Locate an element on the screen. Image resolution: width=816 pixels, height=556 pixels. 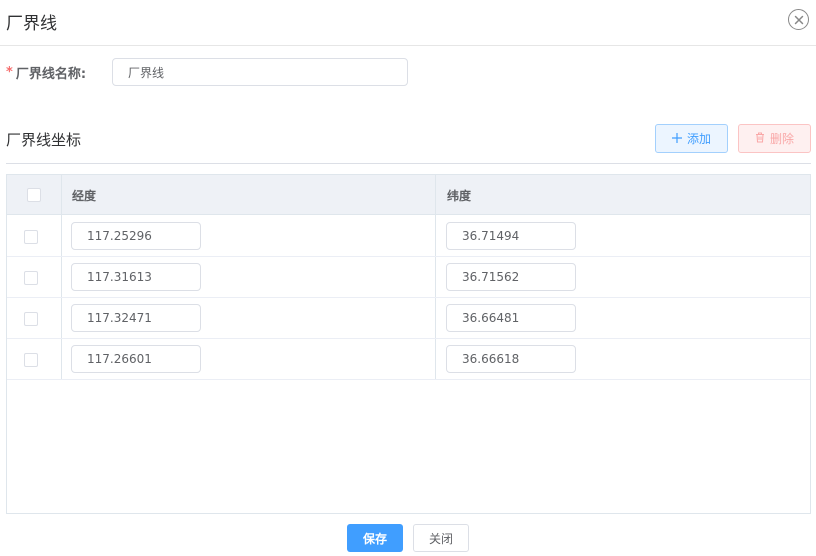
plus-icon is located at coordinates (676, 139).